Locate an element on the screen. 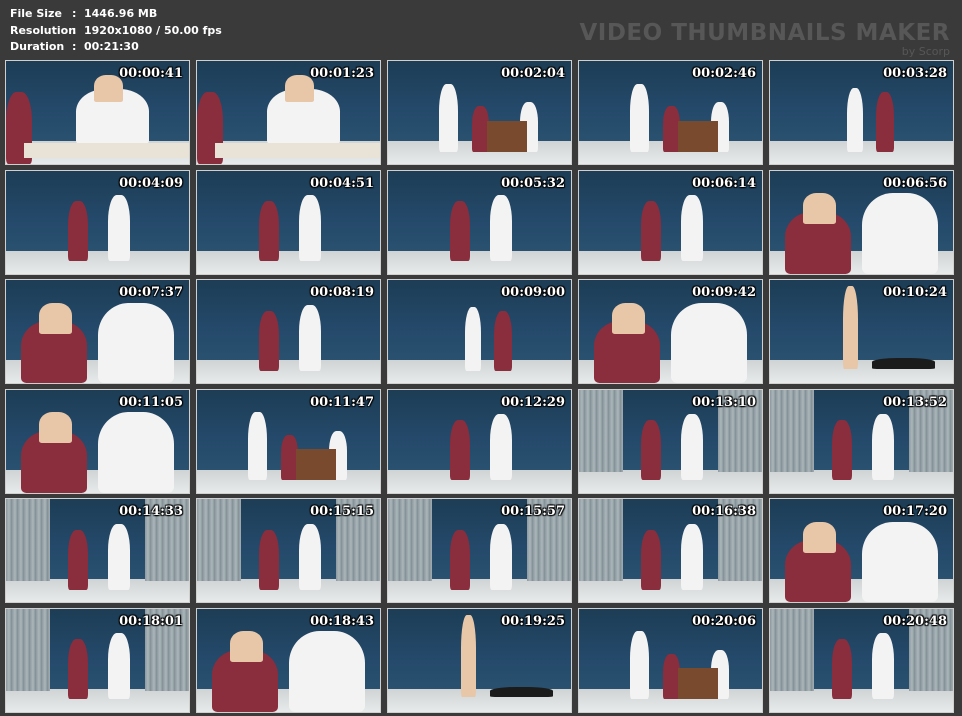 This screenshot has width=962, height=716. thumbnail-frame: 00:15:57 is located at coordinates (479, 550).